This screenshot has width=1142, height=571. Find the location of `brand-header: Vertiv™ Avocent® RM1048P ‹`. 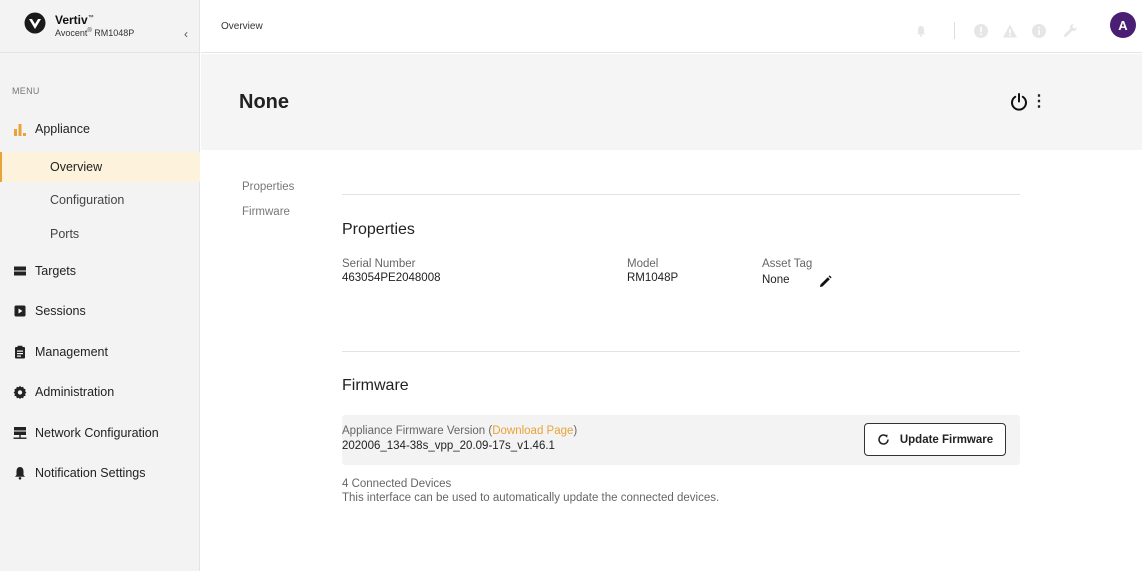

brand-header: Vertiv™ Avocent® RM1048P ‹ is located at coordinates (100, 26).